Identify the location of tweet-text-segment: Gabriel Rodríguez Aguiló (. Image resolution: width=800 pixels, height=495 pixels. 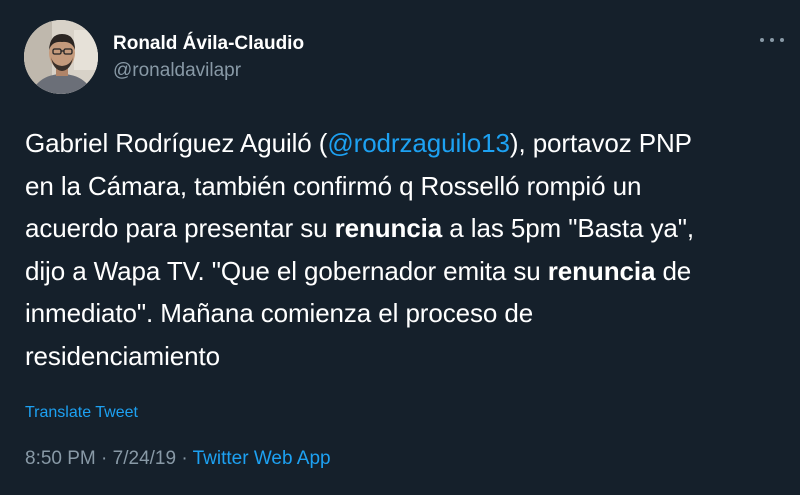
(176, 143).